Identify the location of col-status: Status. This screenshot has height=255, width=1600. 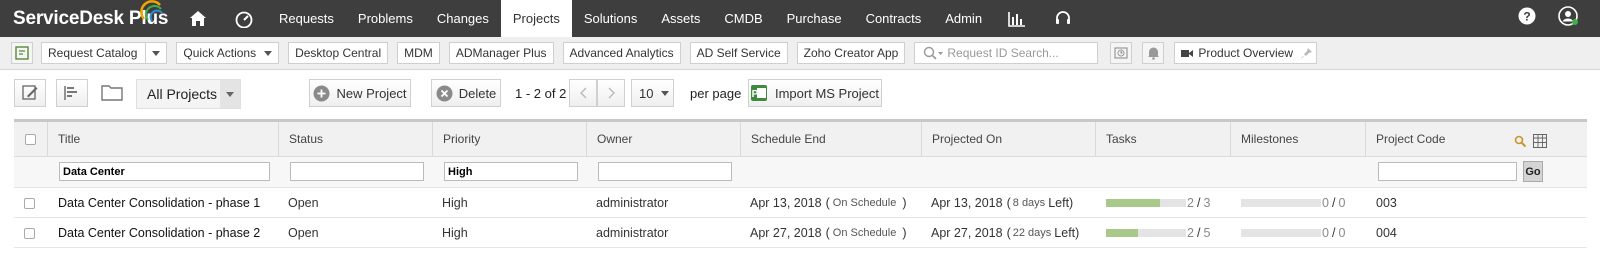
(356, 139).